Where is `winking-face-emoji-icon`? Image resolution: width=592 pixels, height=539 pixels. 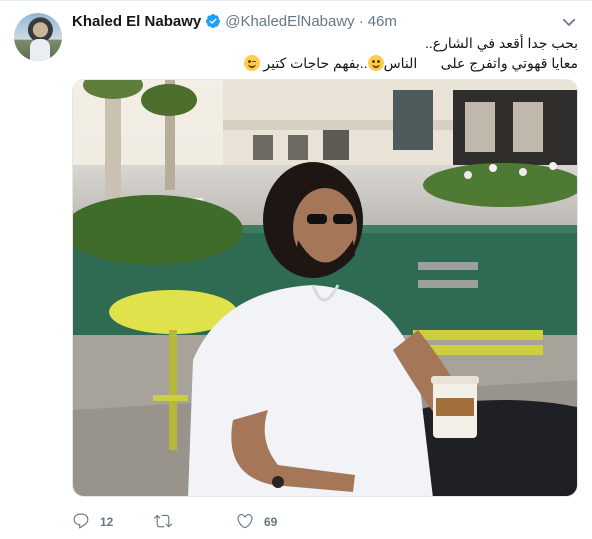 winking-face-emoji-icon is located at coordinates (251, 63).